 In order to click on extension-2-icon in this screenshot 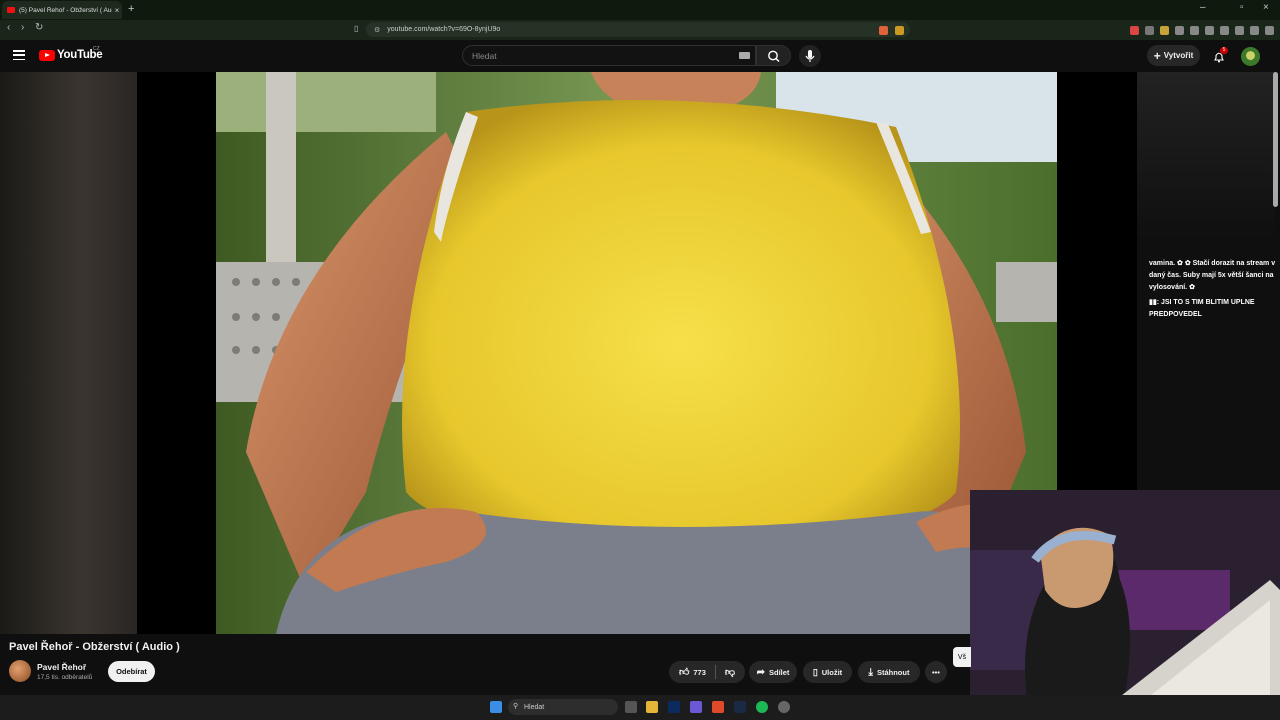, I will do `click(1149, 30)`.